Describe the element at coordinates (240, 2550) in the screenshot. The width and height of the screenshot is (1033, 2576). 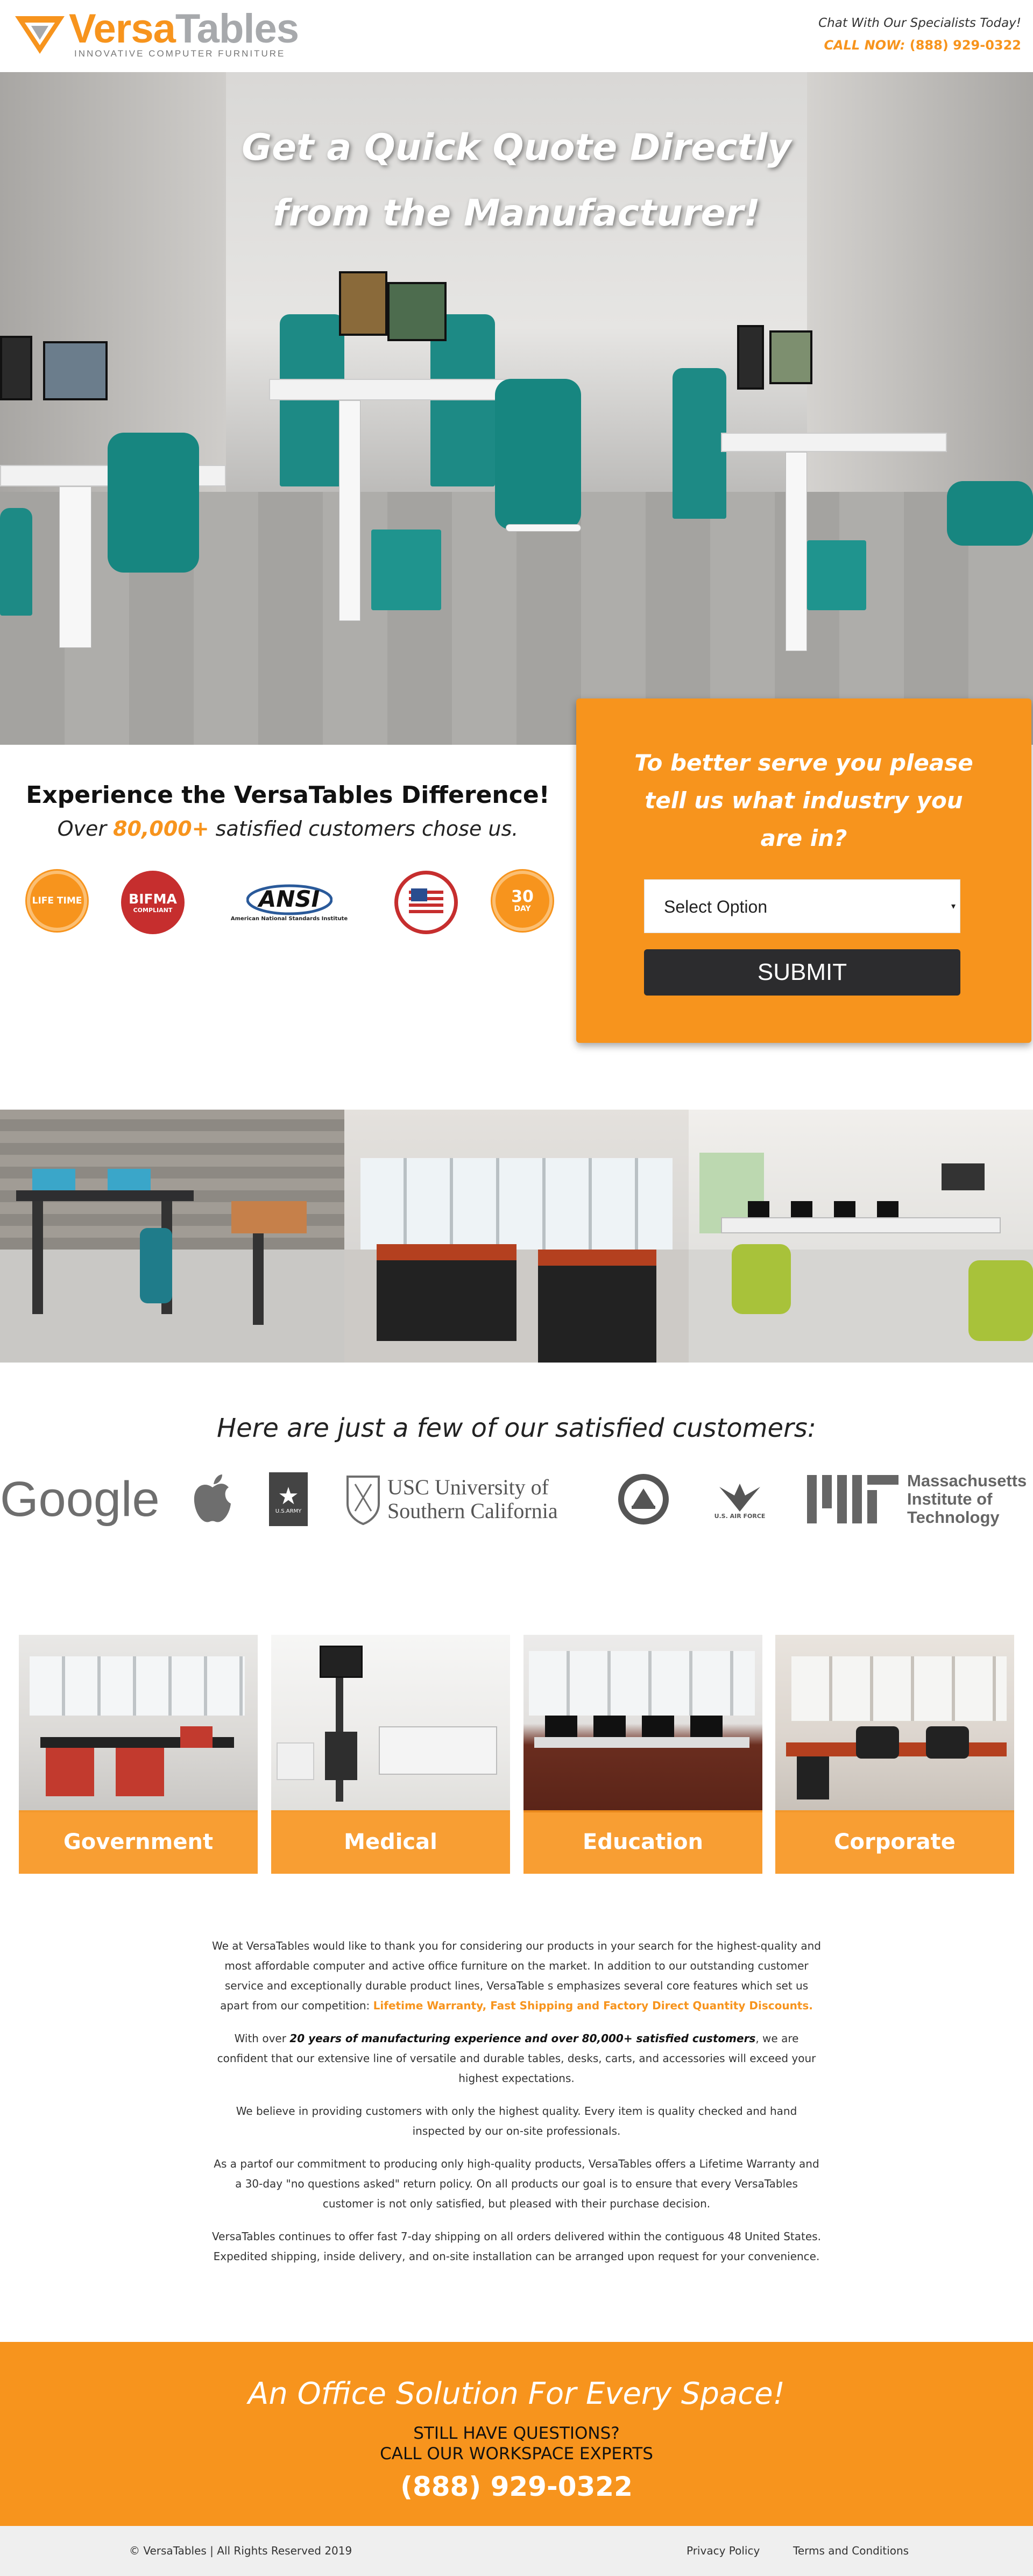
I see `copyright-text: © VersaTables | All Rights Reserved 2019` at that location.